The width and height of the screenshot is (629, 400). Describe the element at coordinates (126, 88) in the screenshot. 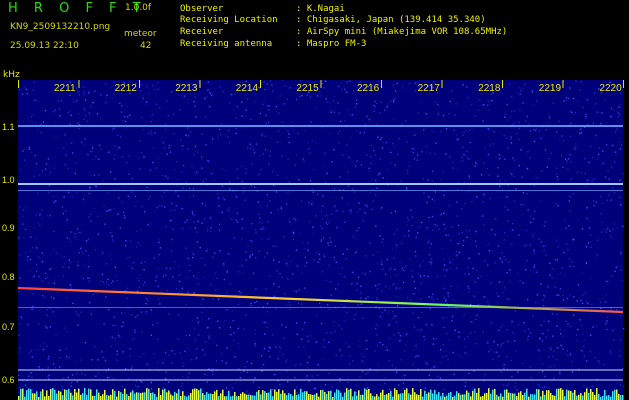

I see `time-label: 2212` at that location.